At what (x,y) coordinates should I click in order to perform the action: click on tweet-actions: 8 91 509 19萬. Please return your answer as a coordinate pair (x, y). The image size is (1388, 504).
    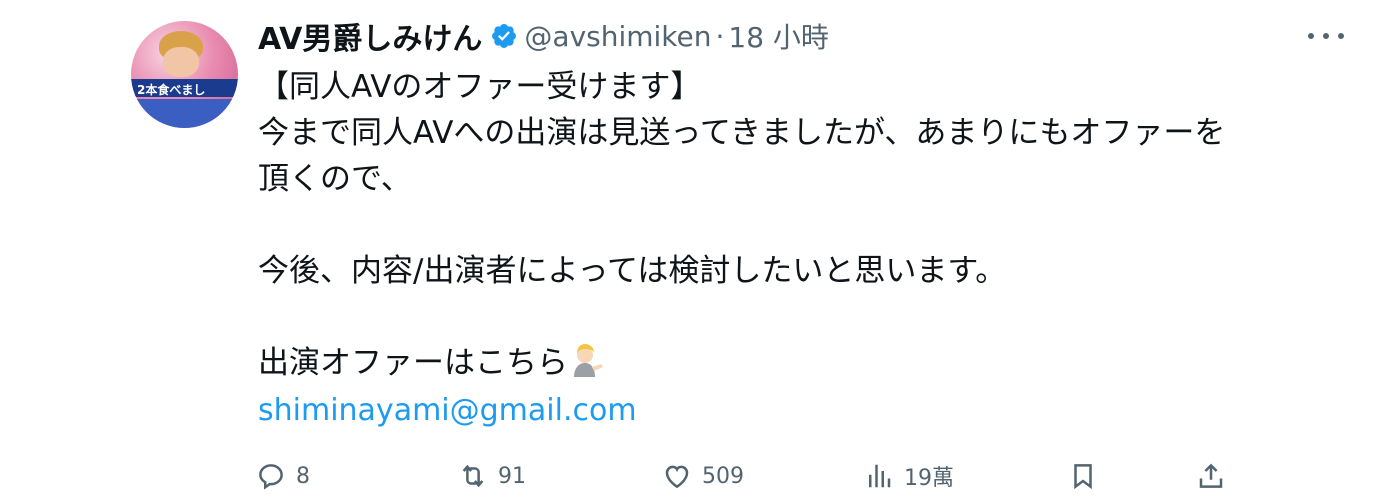
    Looking at the image, I should click on (746, 476).